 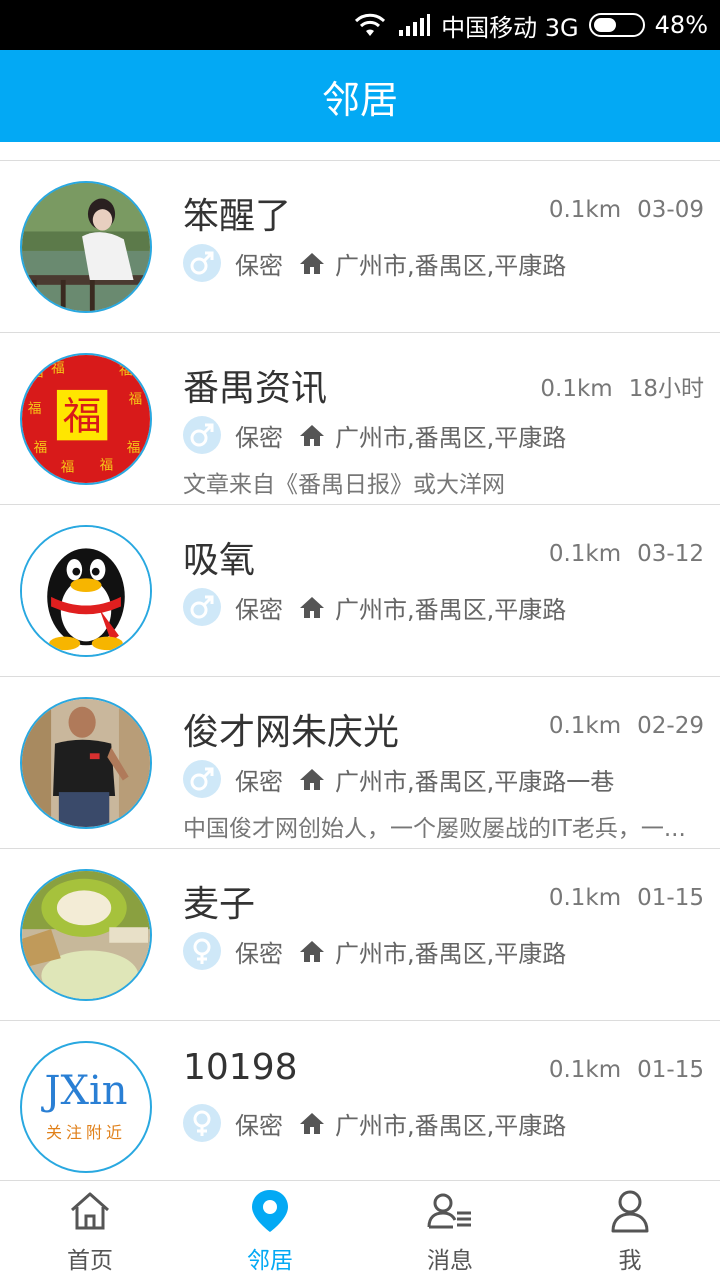 I want to click on avatar-logo-subtext: 关注附近, so click(x=85, y=1132).